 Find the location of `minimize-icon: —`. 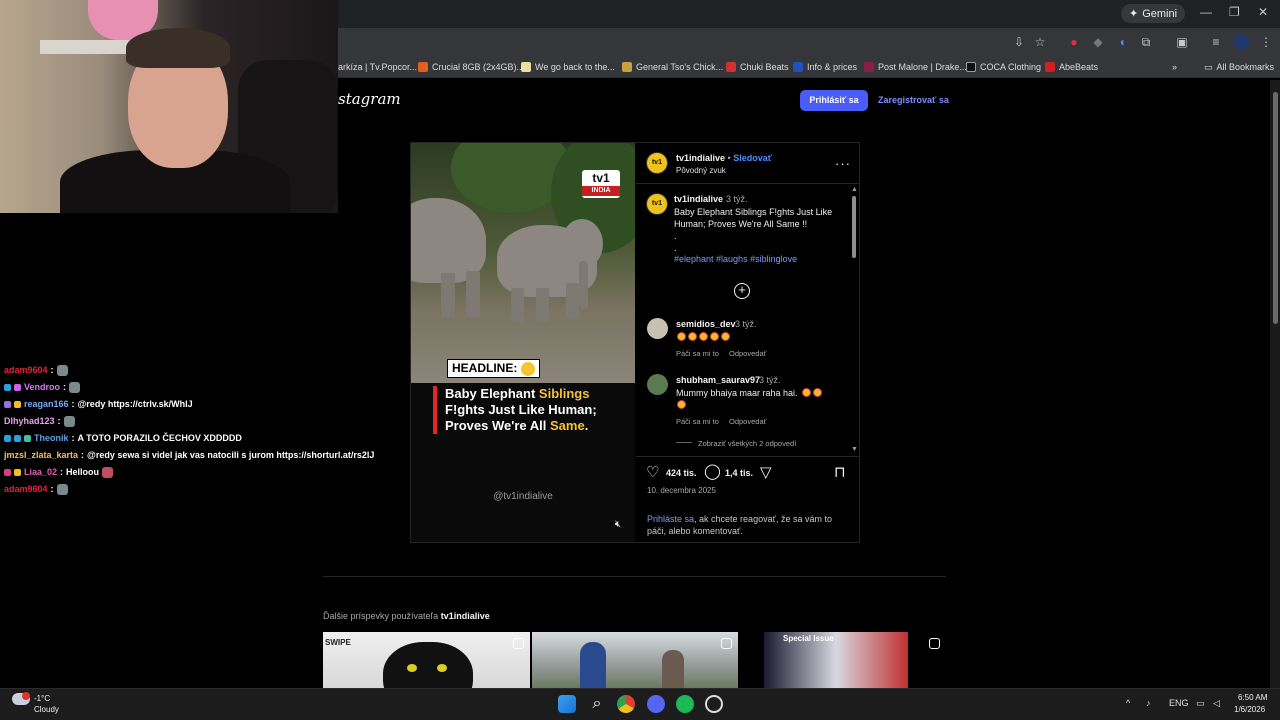

minimize-icon: — is located at coordinates (1206, 12).